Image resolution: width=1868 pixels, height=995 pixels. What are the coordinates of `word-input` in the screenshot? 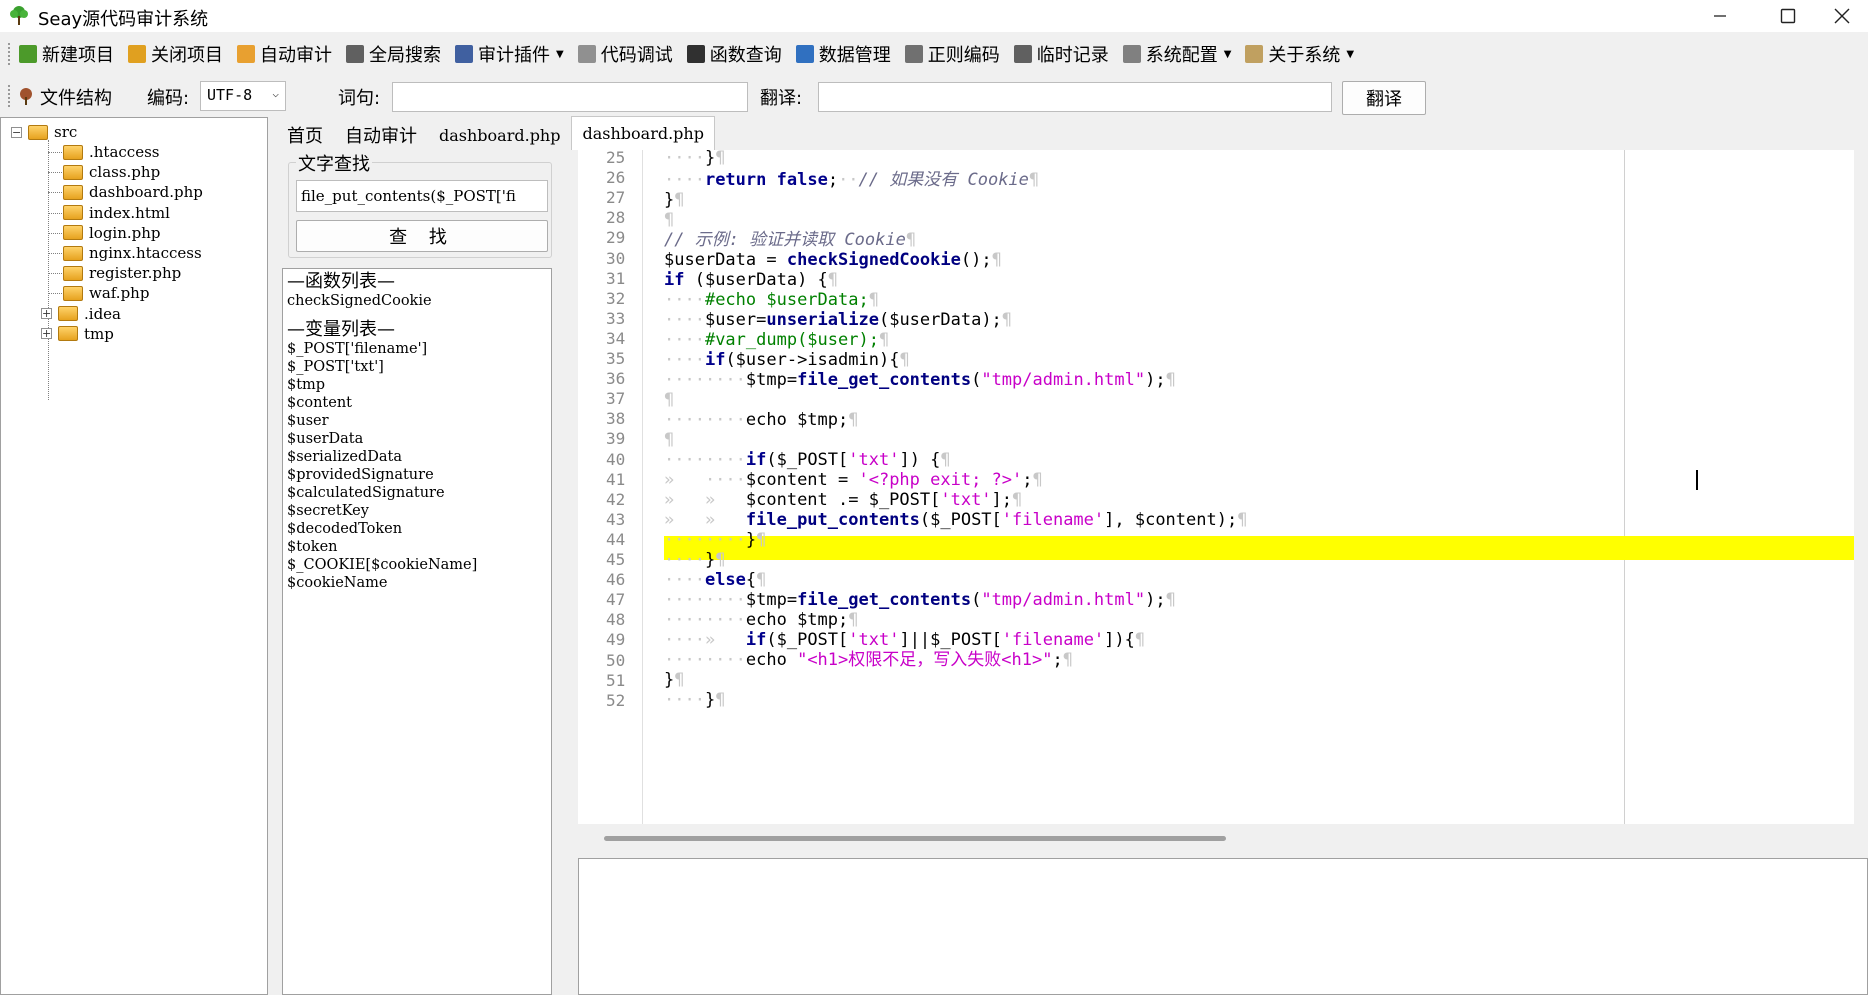 It's located at (570, 97).